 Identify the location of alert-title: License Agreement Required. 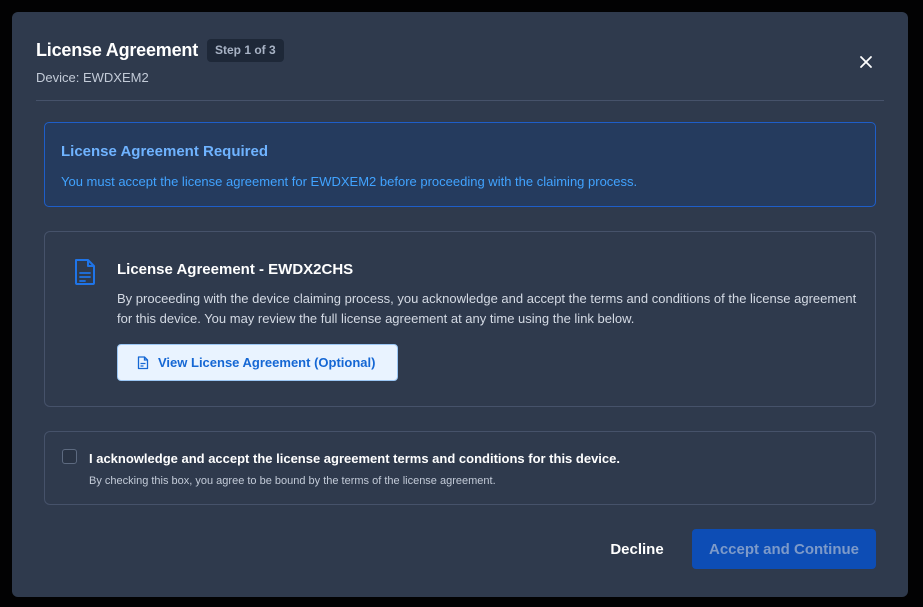
(165, 151).